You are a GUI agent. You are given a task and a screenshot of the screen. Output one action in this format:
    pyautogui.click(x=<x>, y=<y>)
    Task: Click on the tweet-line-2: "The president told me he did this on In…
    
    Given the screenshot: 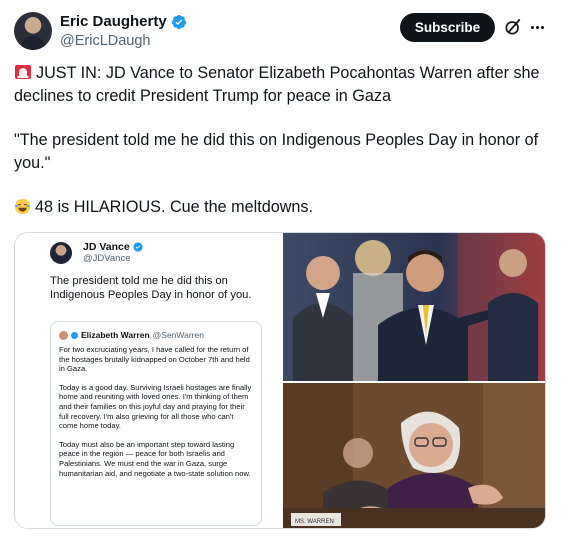 What is the action you would take?
    pyautogui.click(x=276, y=151)
    